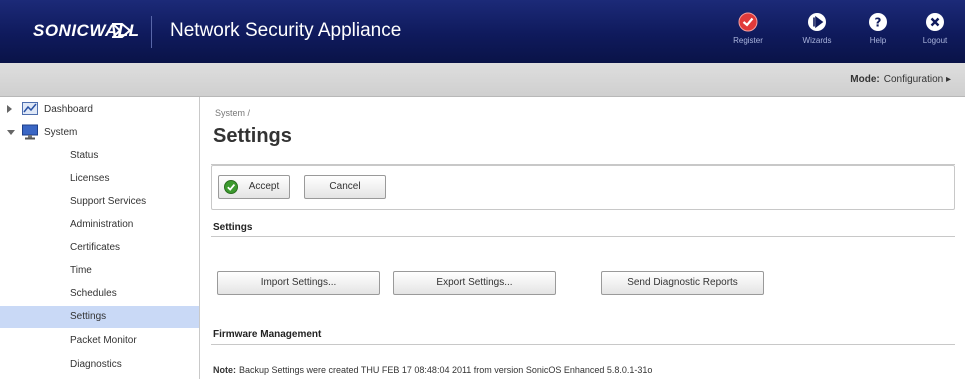  I want to click on cancel-label: Cancel, so click(345, 186).